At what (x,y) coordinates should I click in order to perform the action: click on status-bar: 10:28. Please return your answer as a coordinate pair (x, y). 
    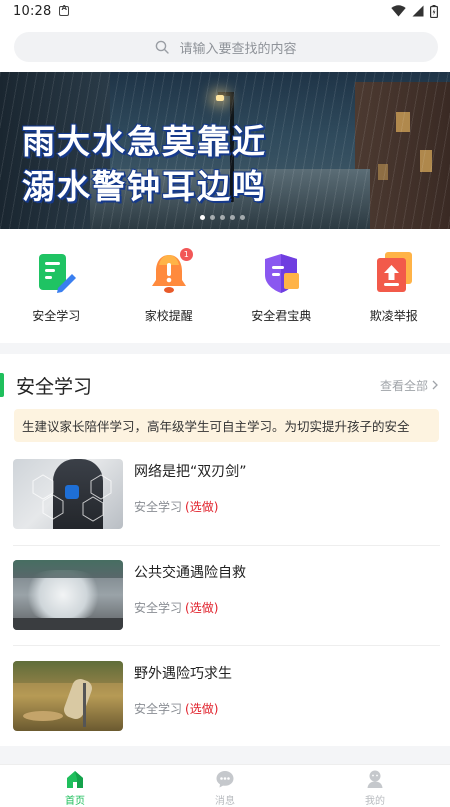
    Looking at the image, I should click on (225, 11).